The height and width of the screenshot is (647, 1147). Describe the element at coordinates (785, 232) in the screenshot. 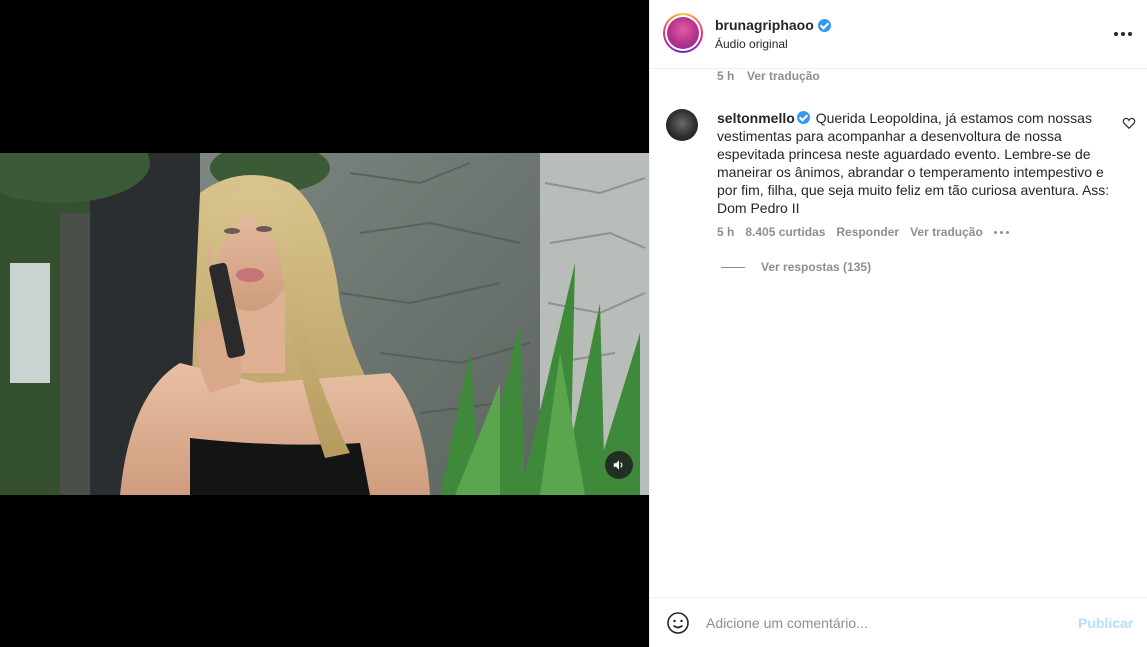

I see `comment-likes: 8.405 curtidas` at that location.